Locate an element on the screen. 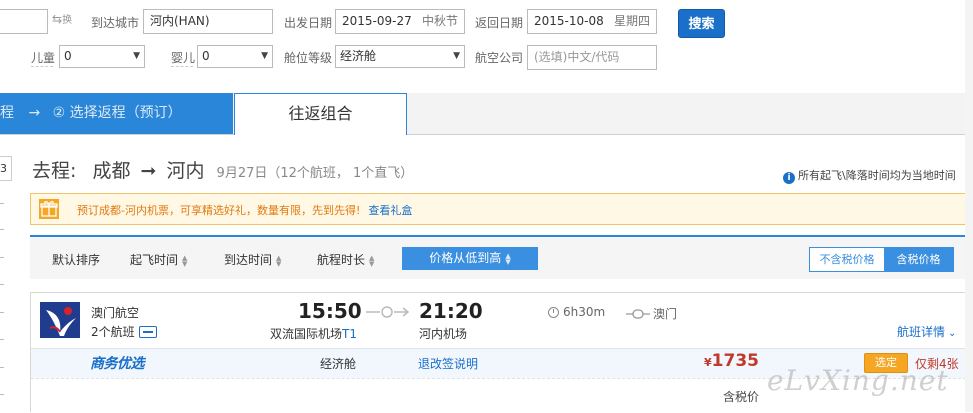  route-destination: 河内 is located at coordinates (185, 171).